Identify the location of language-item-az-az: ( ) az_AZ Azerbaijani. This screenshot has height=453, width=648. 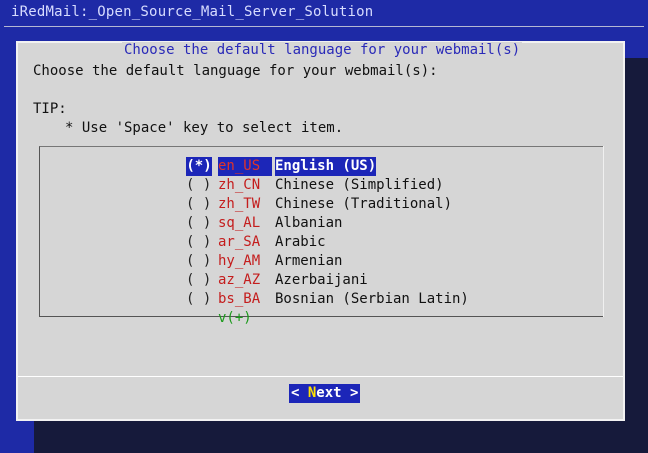
(277, 280).